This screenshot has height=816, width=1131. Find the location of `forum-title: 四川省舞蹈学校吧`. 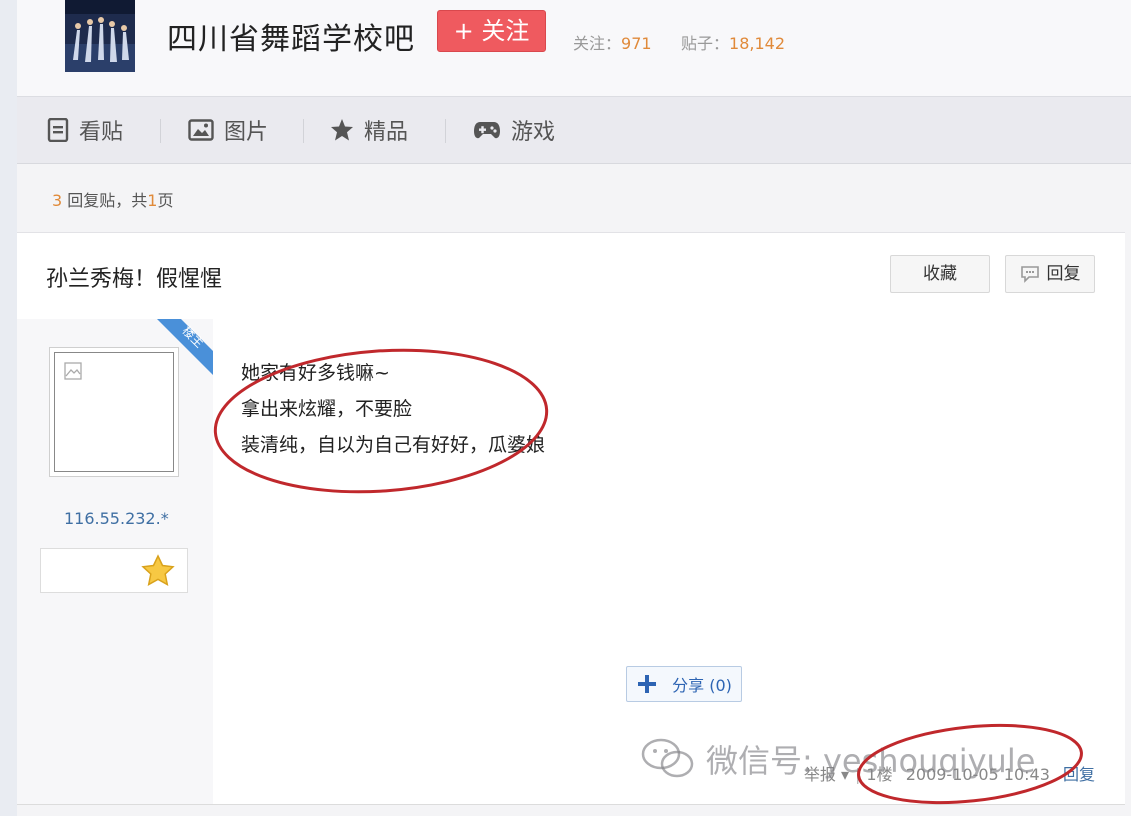

forum-title: 四川省舞蹈学校吧 is located at coordinates (291, 36).